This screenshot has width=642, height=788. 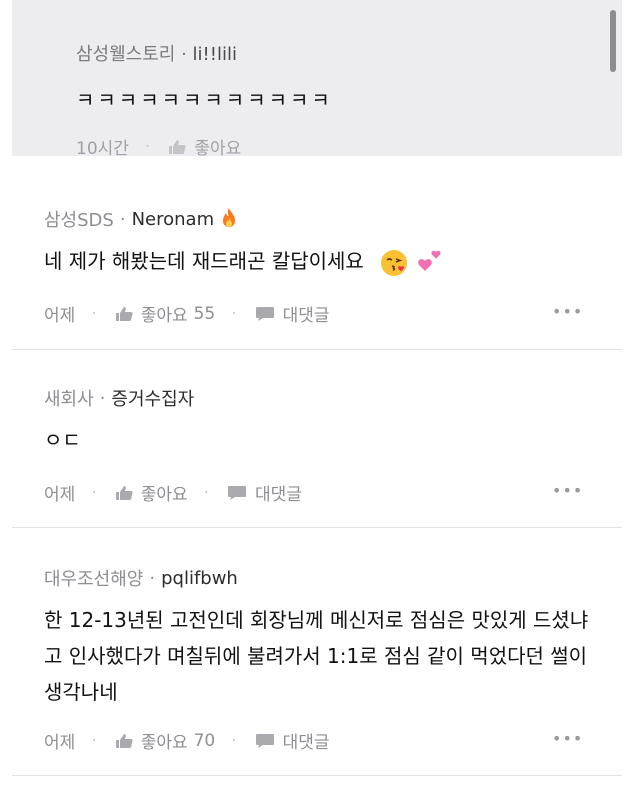 What do you see at coordinates (218, 149) in the screenshot?
I see `reply-like-label: 좋아요` at bounding box center [218, 149].